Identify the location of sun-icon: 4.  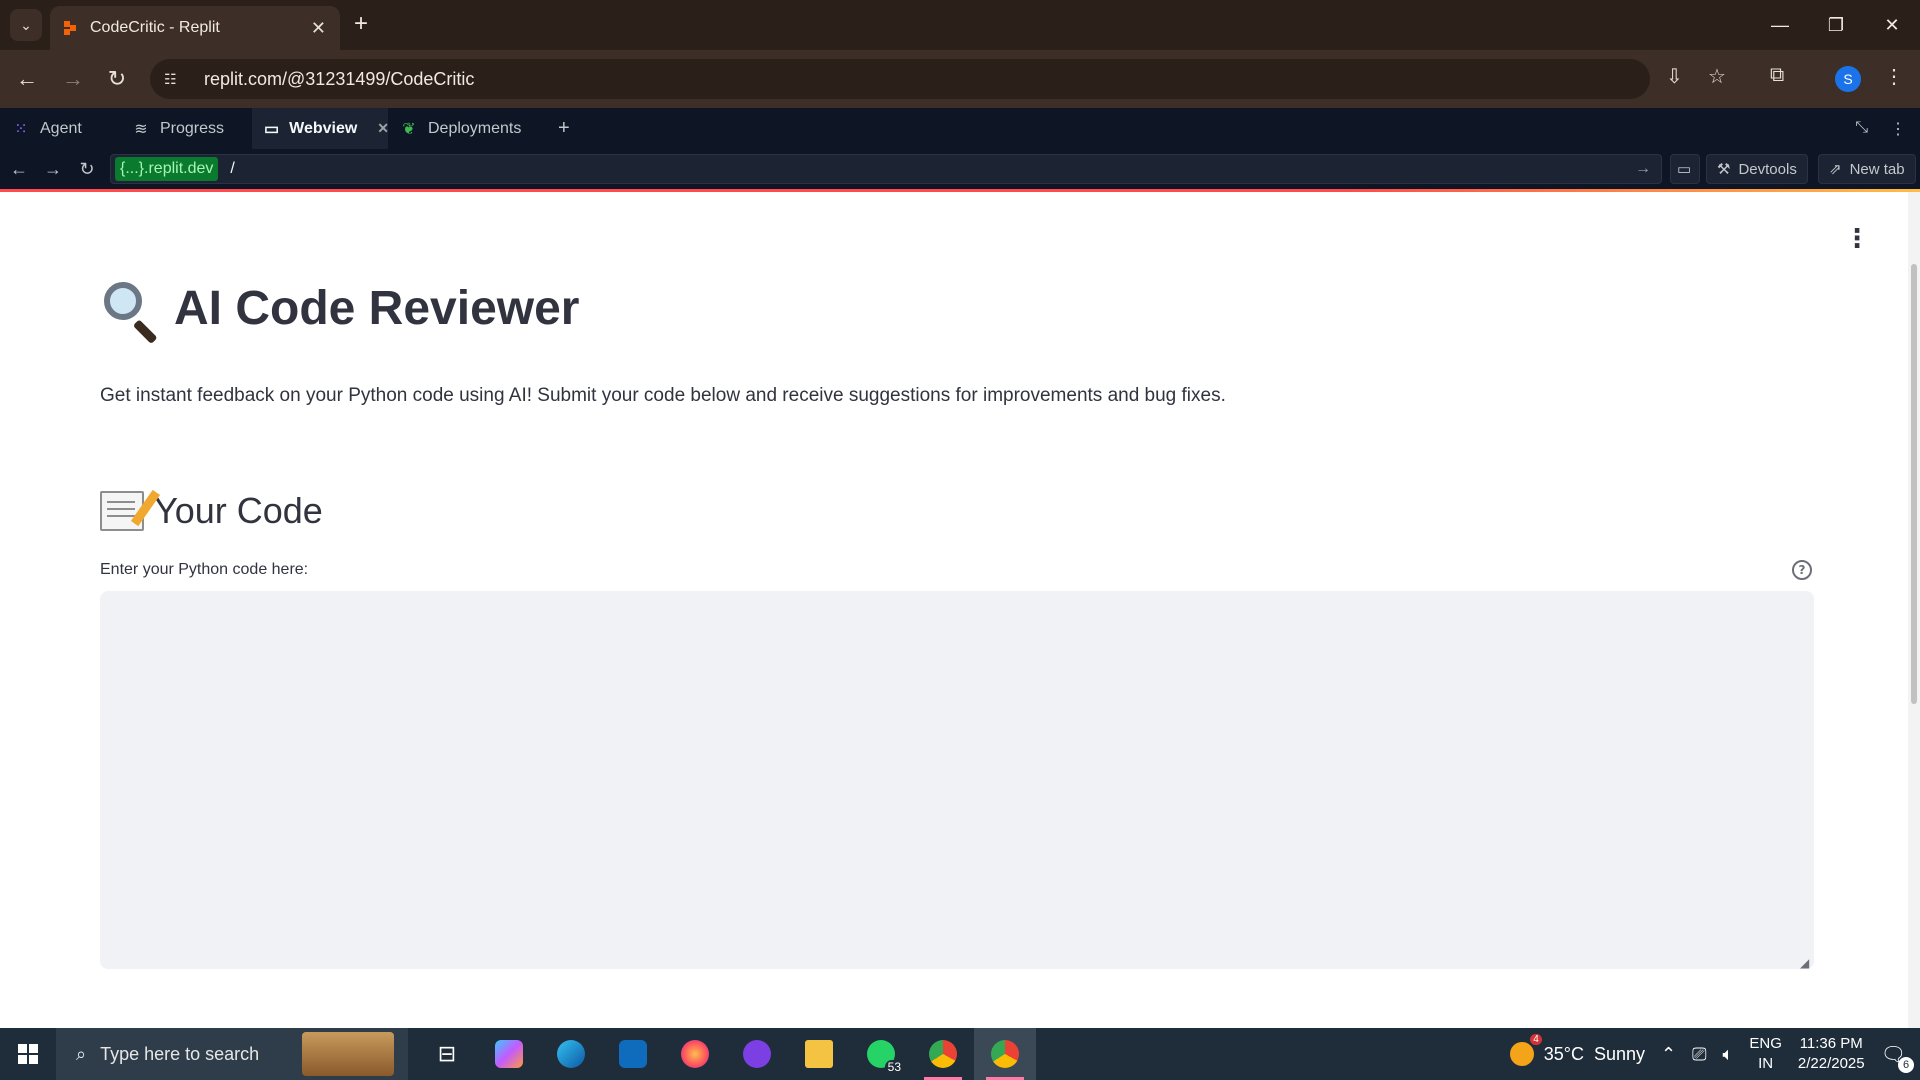
(1525, 1050).